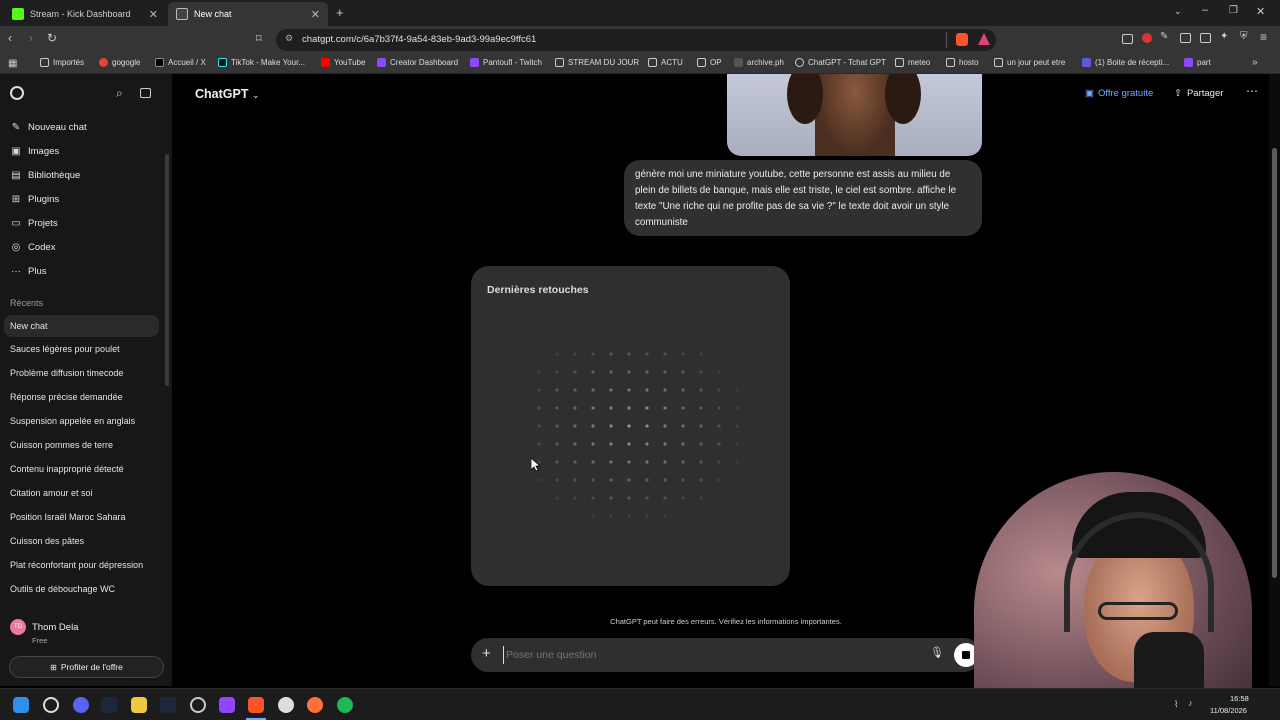 The width and height of the screenshot is (1280, 720). What do you see at coordinates (597, 62) in the screenshot?
I see `bookmark-stream-du-jour: STREAM DU JOUR` at bounding box center [597, 62].